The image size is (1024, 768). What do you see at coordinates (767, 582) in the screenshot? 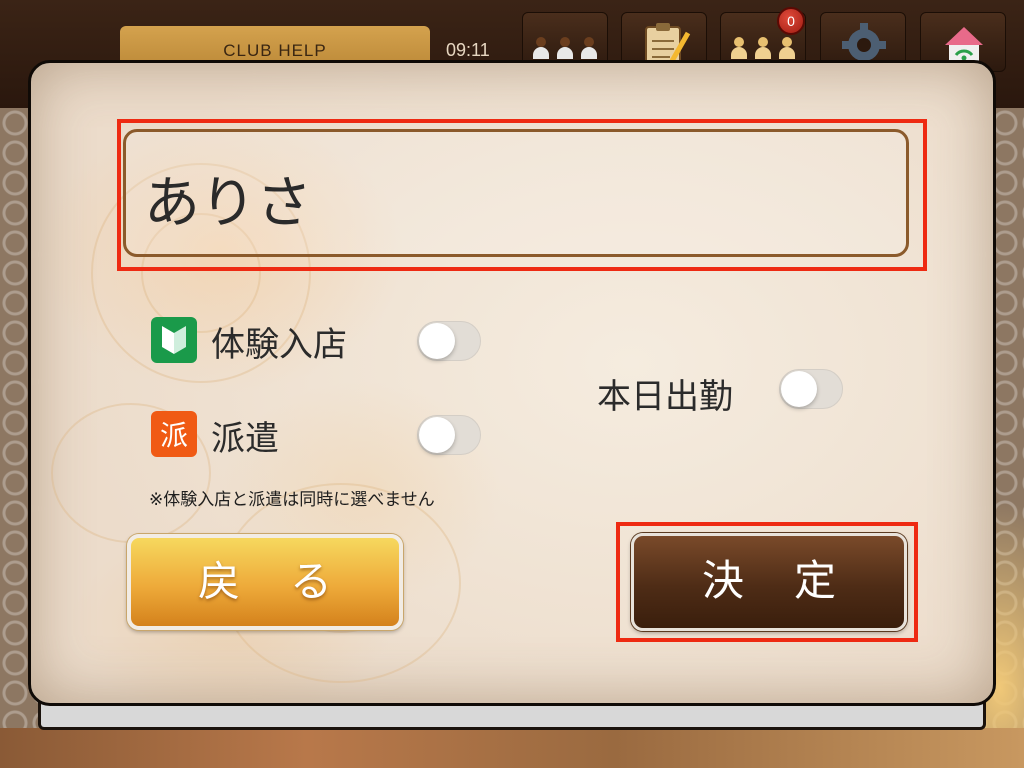
I see `confirm-button-highlight` at bounding box center [767, 582].